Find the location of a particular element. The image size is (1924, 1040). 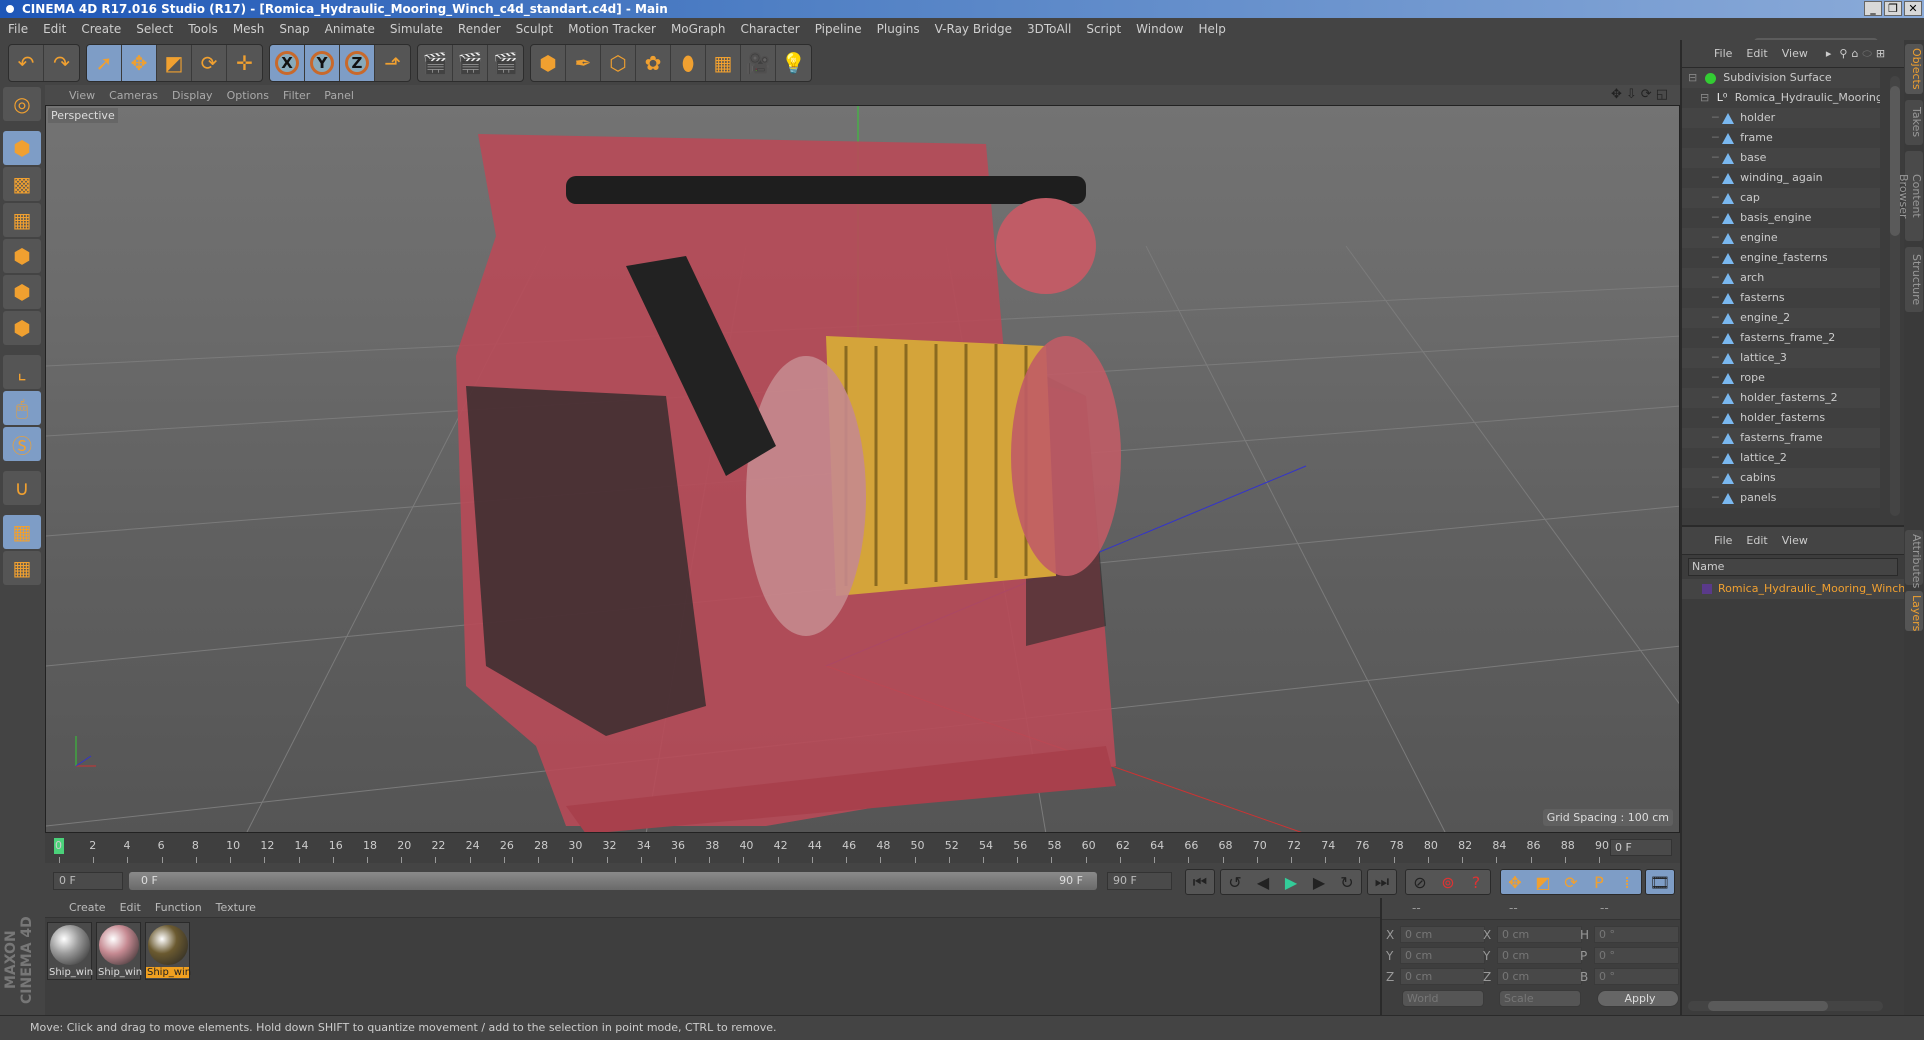

filter-icon: ⬭ is located at coordinates (1866, 54).